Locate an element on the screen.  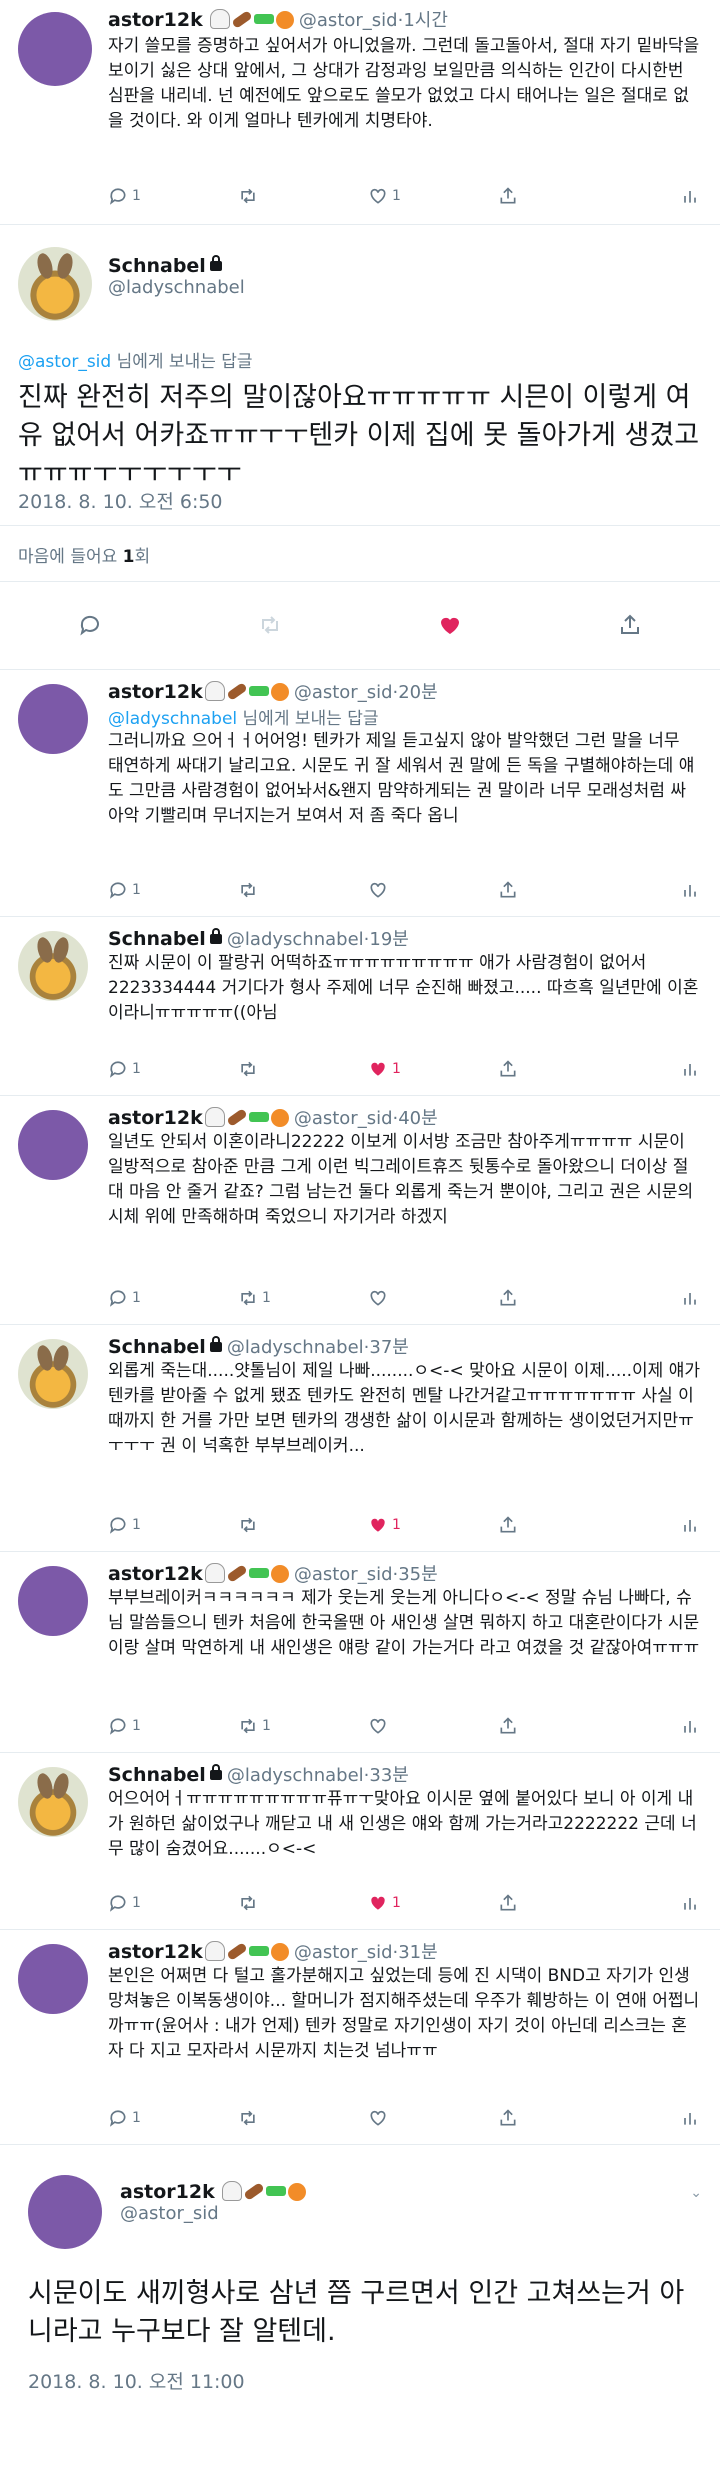
tweet-timestamp: 2018. 8. 10. 오전 6:50 is located at coordinates (120, 500).